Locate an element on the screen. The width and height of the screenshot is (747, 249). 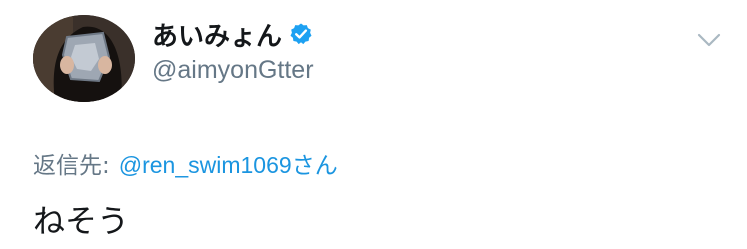
avatar is located at coordinates (84, 58).